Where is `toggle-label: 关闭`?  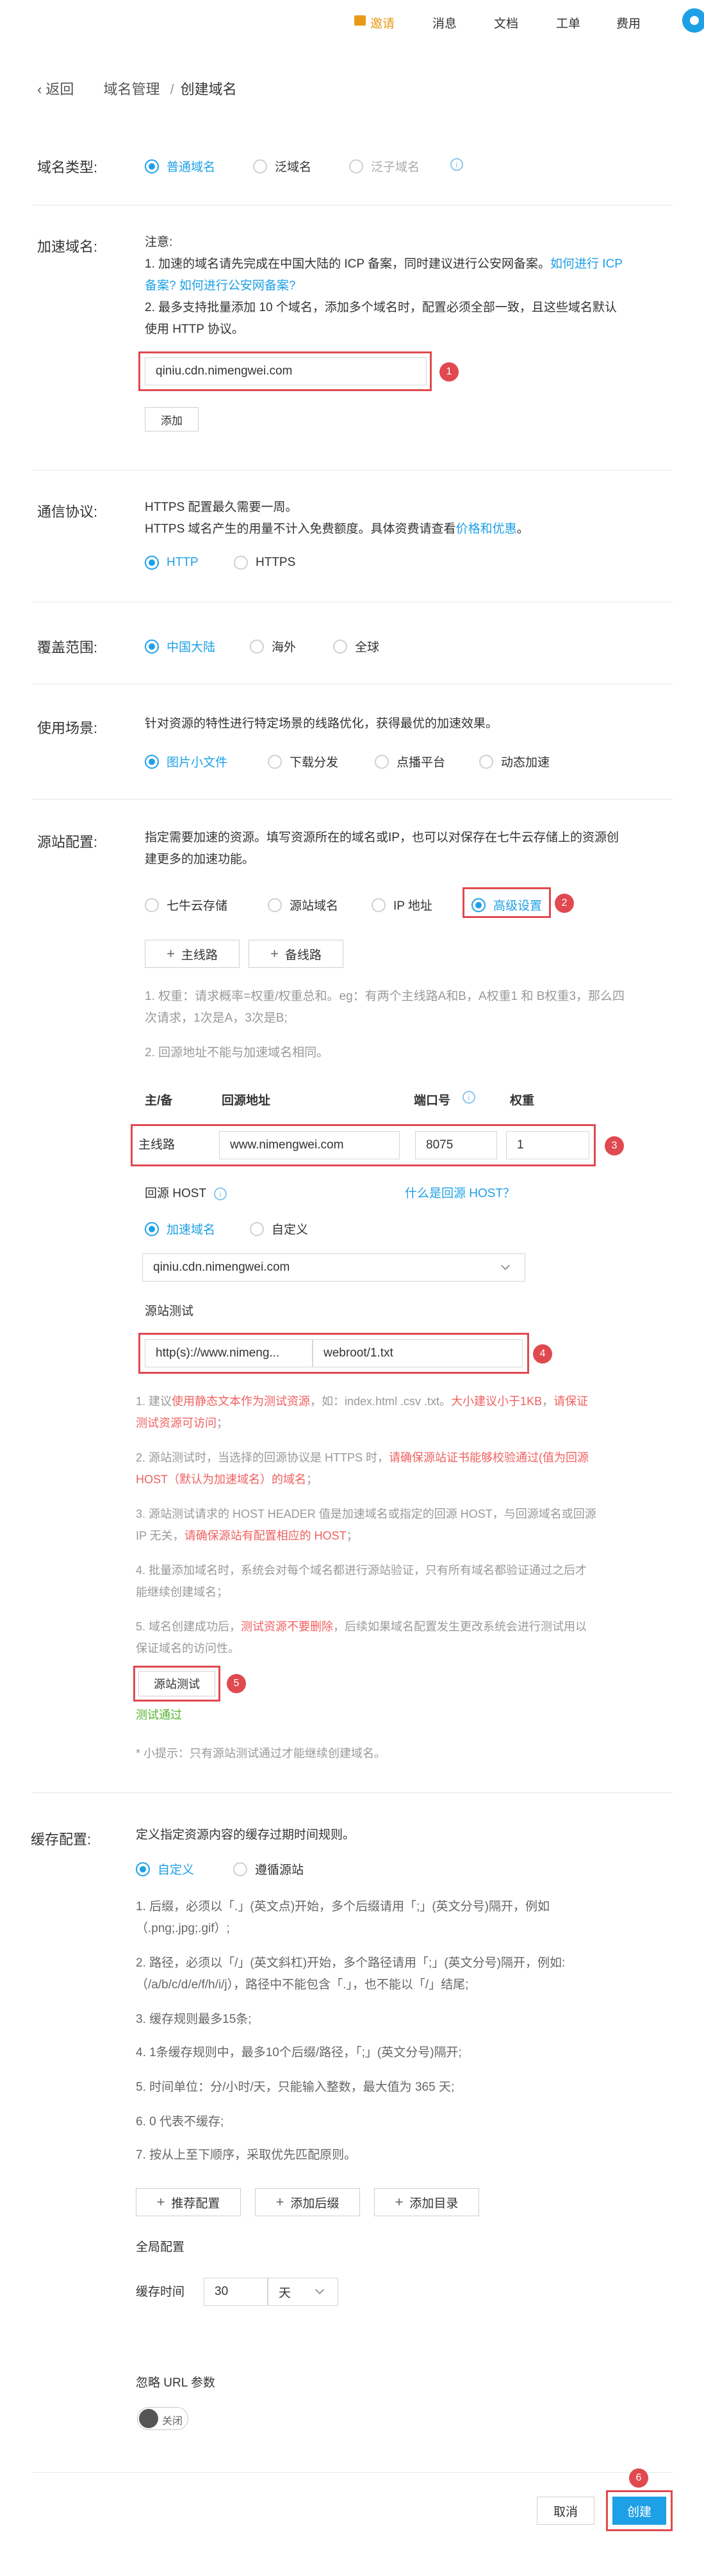
toggle-label: 关闭 is located at coordinates (172, 2421).